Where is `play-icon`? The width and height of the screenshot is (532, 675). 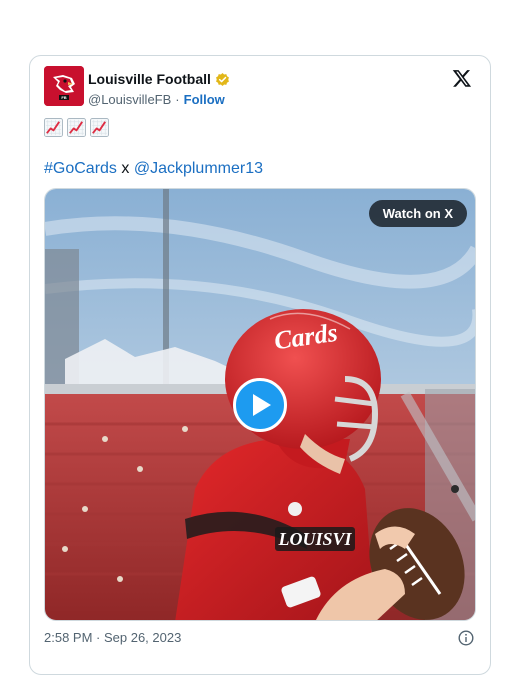 play-icon is located at coordinates (262, 405).